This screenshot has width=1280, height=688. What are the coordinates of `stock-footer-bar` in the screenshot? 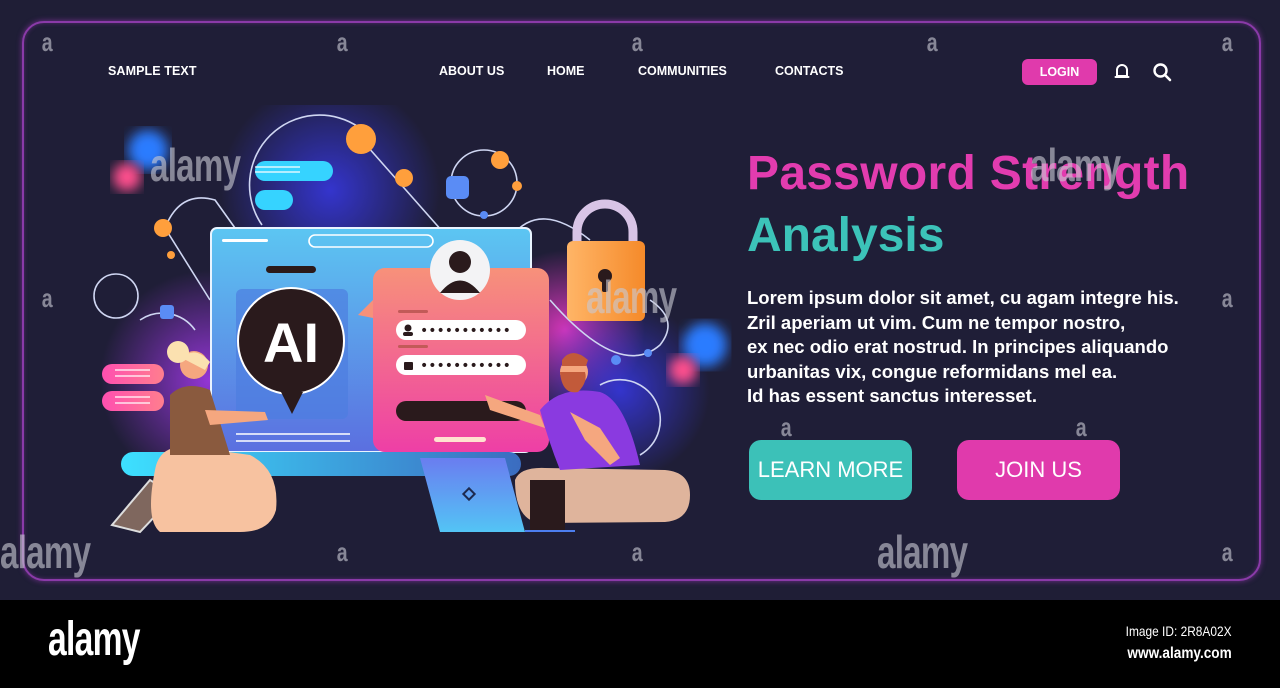 It's located at (640, 644).